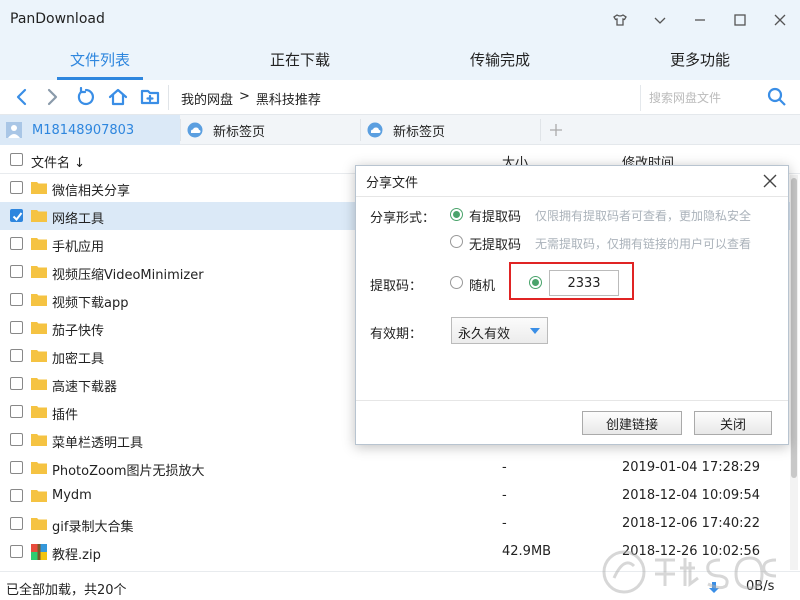 The height and width of the screenshot is (600, 800). I want to click on status-bar: 已全部加载，共20个 0B/s, so click(400, 585).